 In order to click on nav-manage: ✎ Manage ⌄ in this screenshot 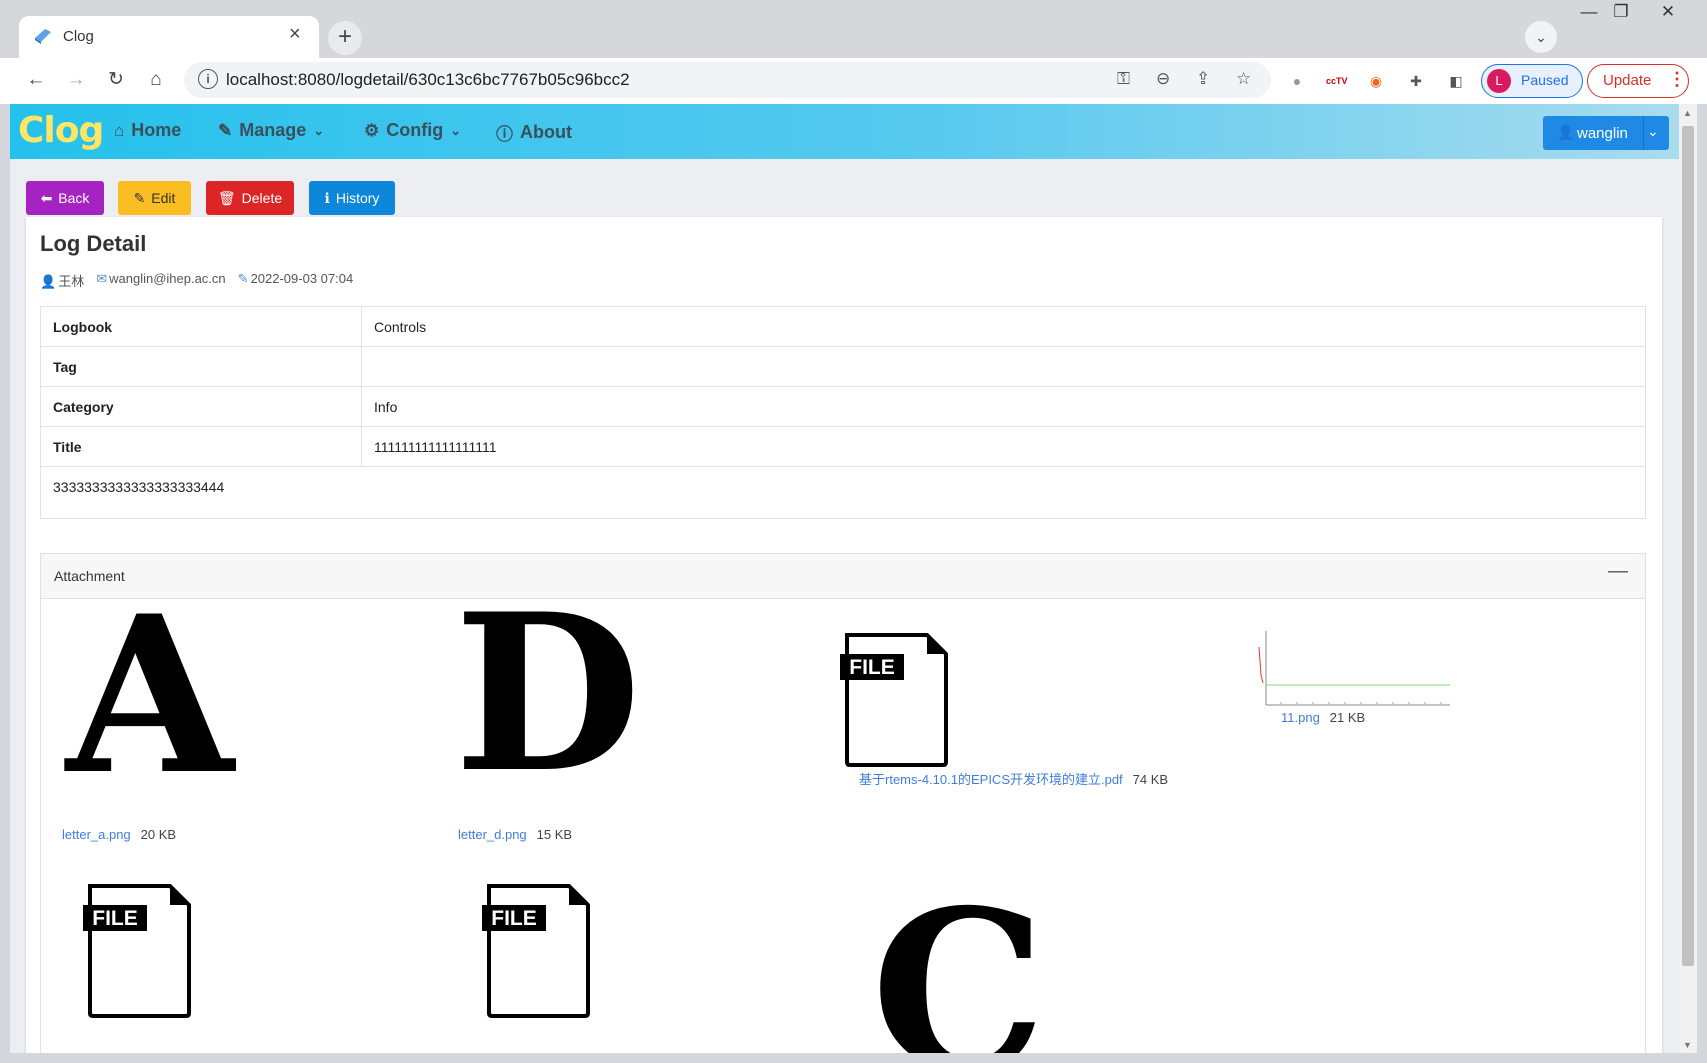, I will do `click(271, 130)`.